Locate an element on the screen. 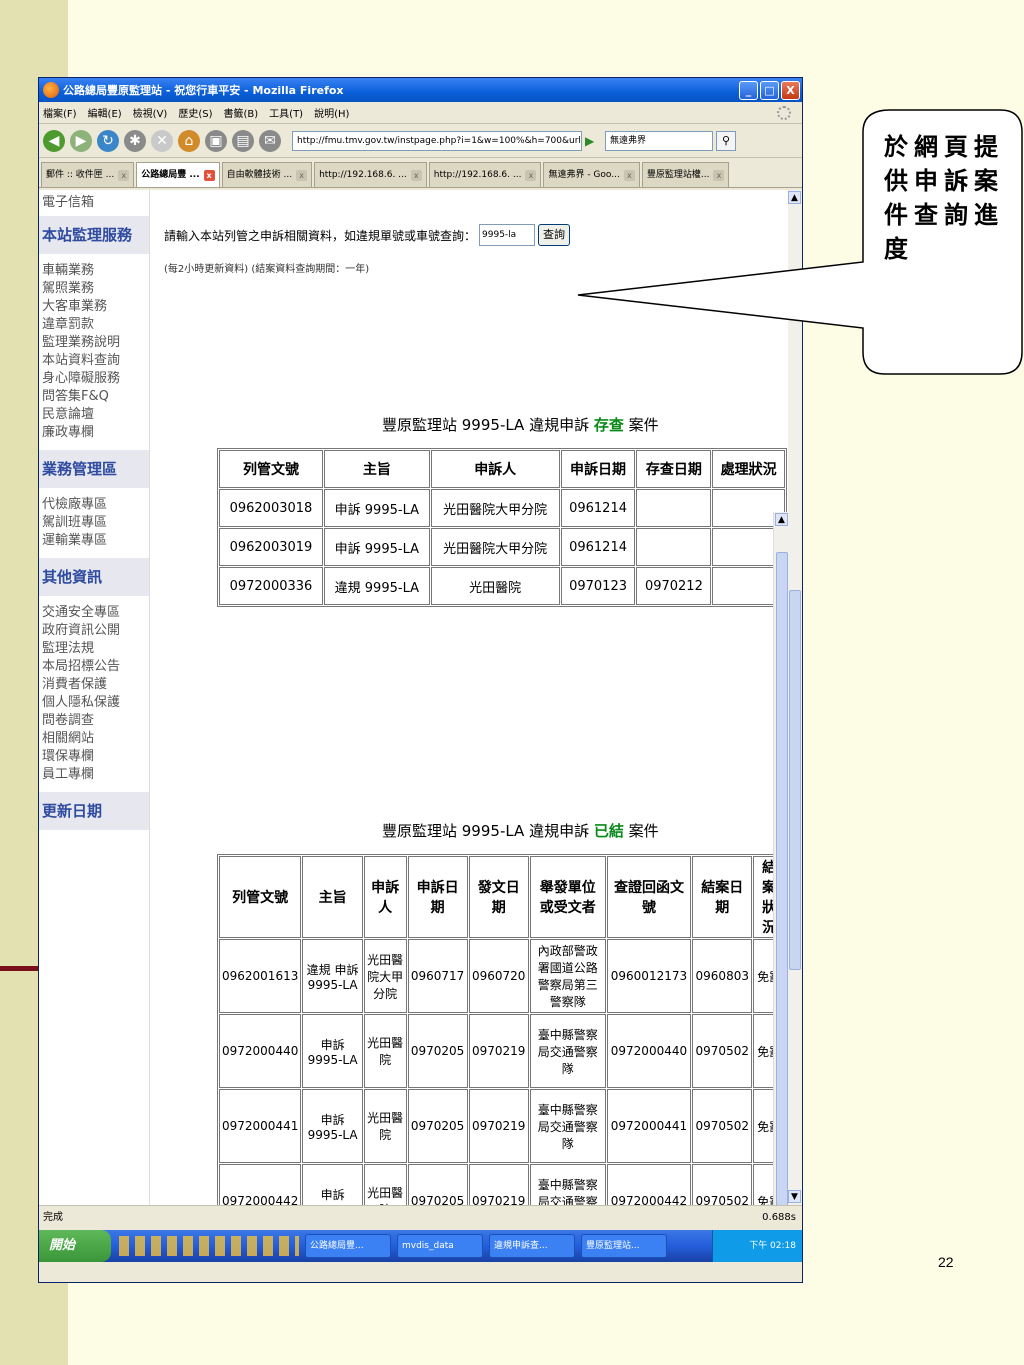 The image size is (1024, 1365). tab-mail: 郵件 :: 收件匣 ... x is located at coordinates (88, 174).